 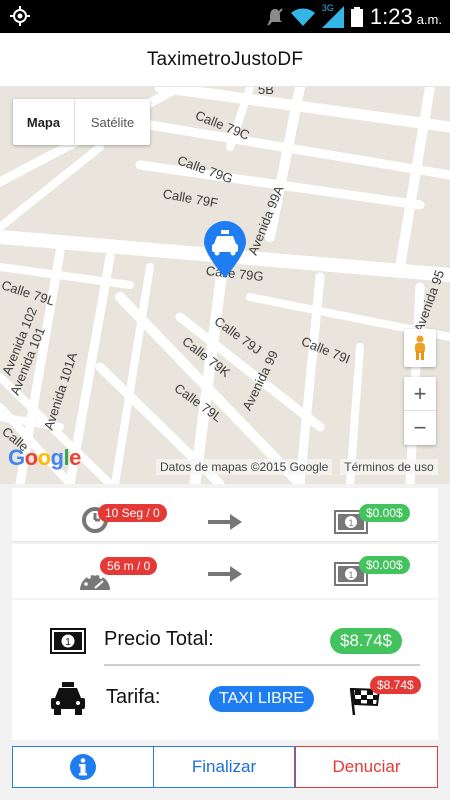 I want to click on street-label: 5B, so click(x=266, y=92).